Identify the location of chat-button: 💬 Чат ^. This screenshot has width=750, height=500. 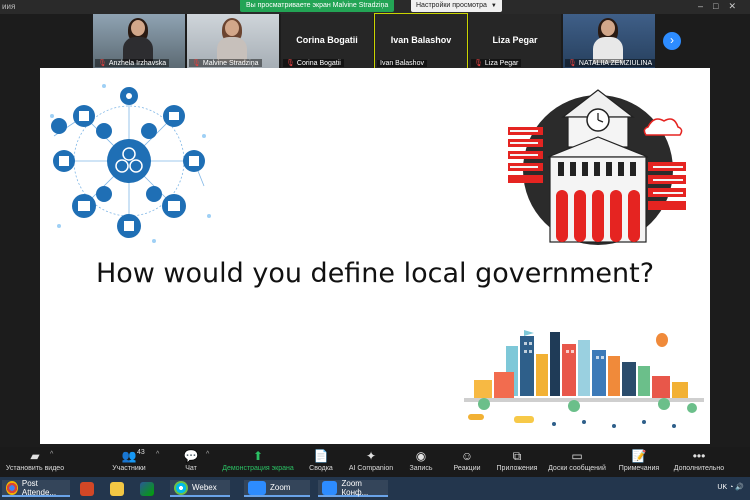
(193, 460).